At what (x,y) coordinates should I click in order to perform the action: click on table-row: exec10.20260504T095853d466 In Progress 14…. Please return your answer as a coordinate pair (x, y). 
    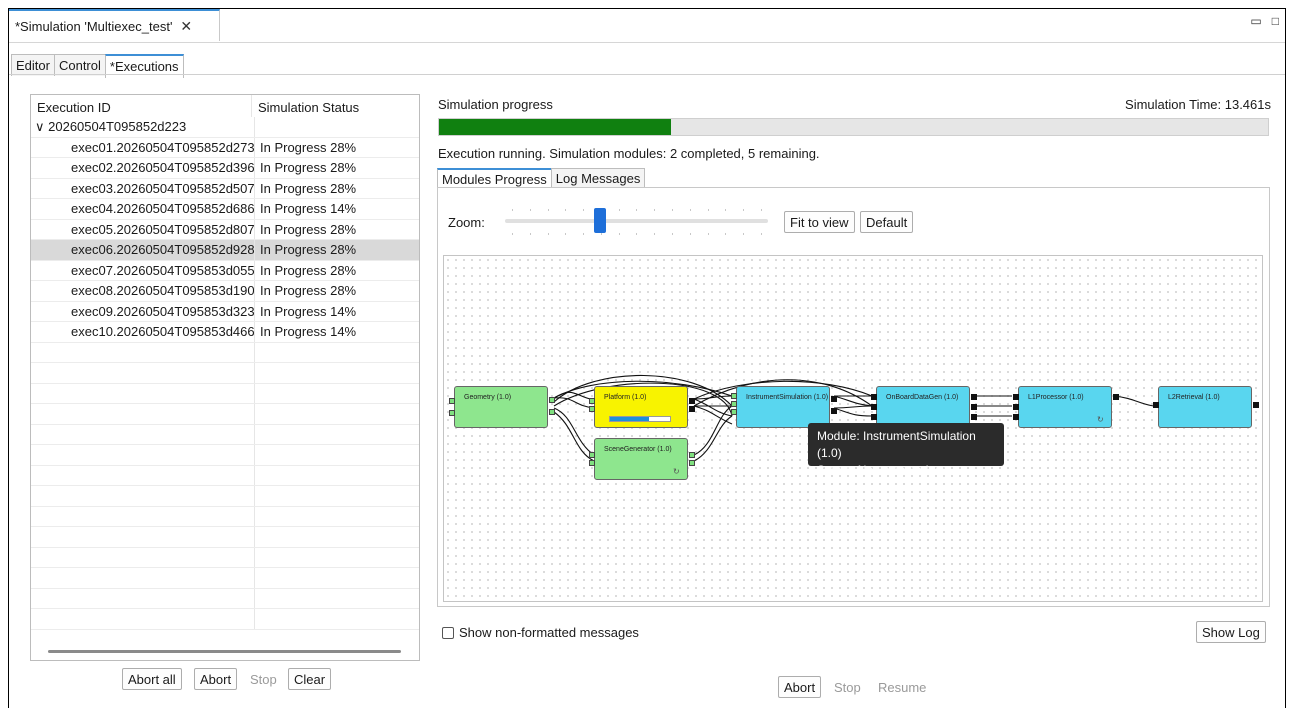
    Looking at the image, I should click on (225, 332).